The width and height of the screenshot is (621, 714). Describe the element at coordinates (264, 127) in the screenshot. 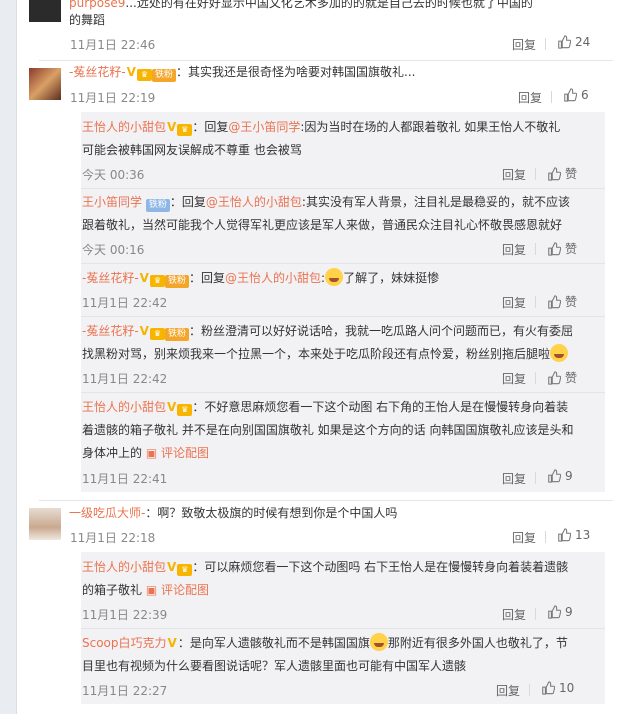

I see `mention-link: @王小笛同学` at that location.